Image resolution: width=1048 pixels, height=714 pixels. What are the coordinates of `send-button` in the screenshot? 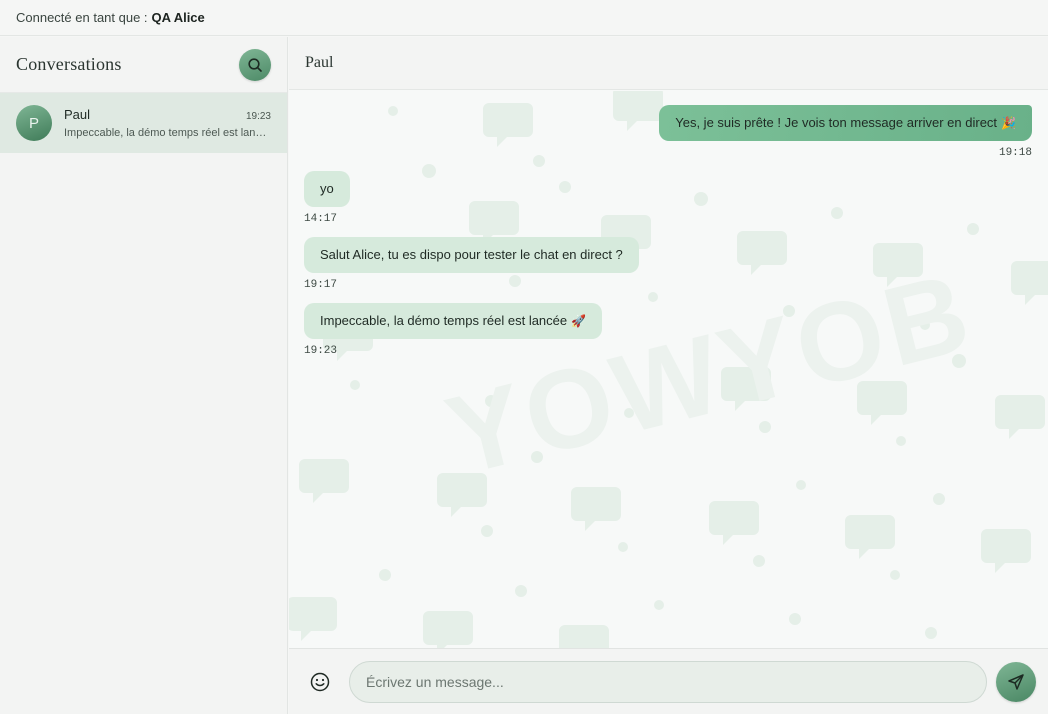 It's located at (1016, 681).